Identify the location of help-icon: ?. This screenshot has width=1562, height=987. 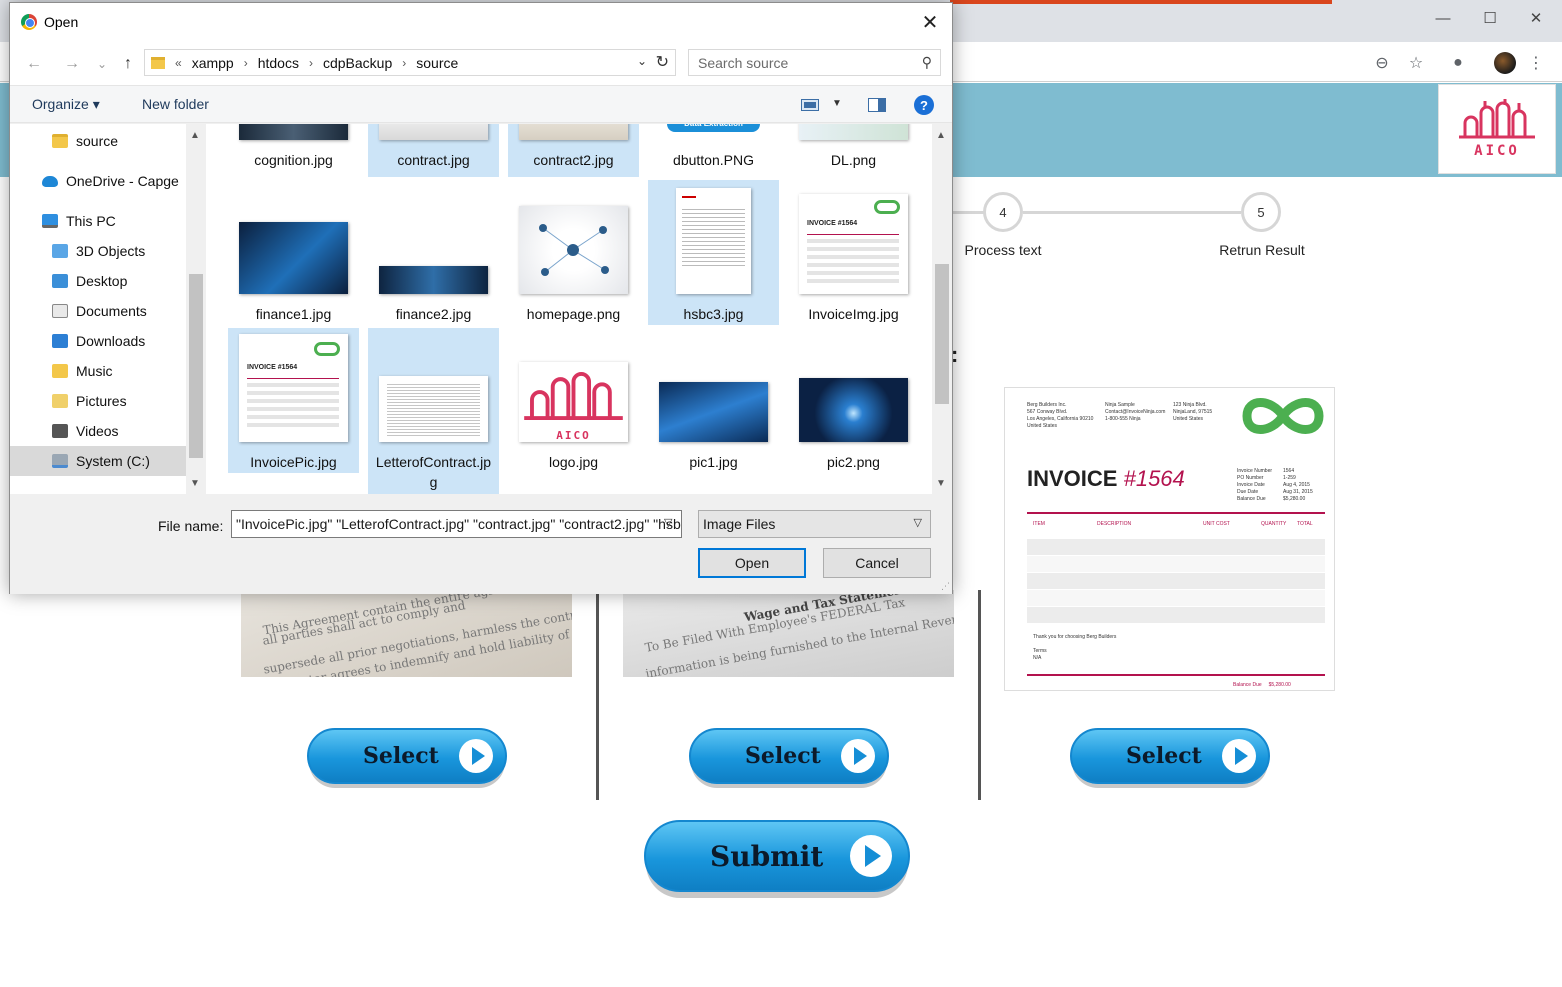
(924, 105).